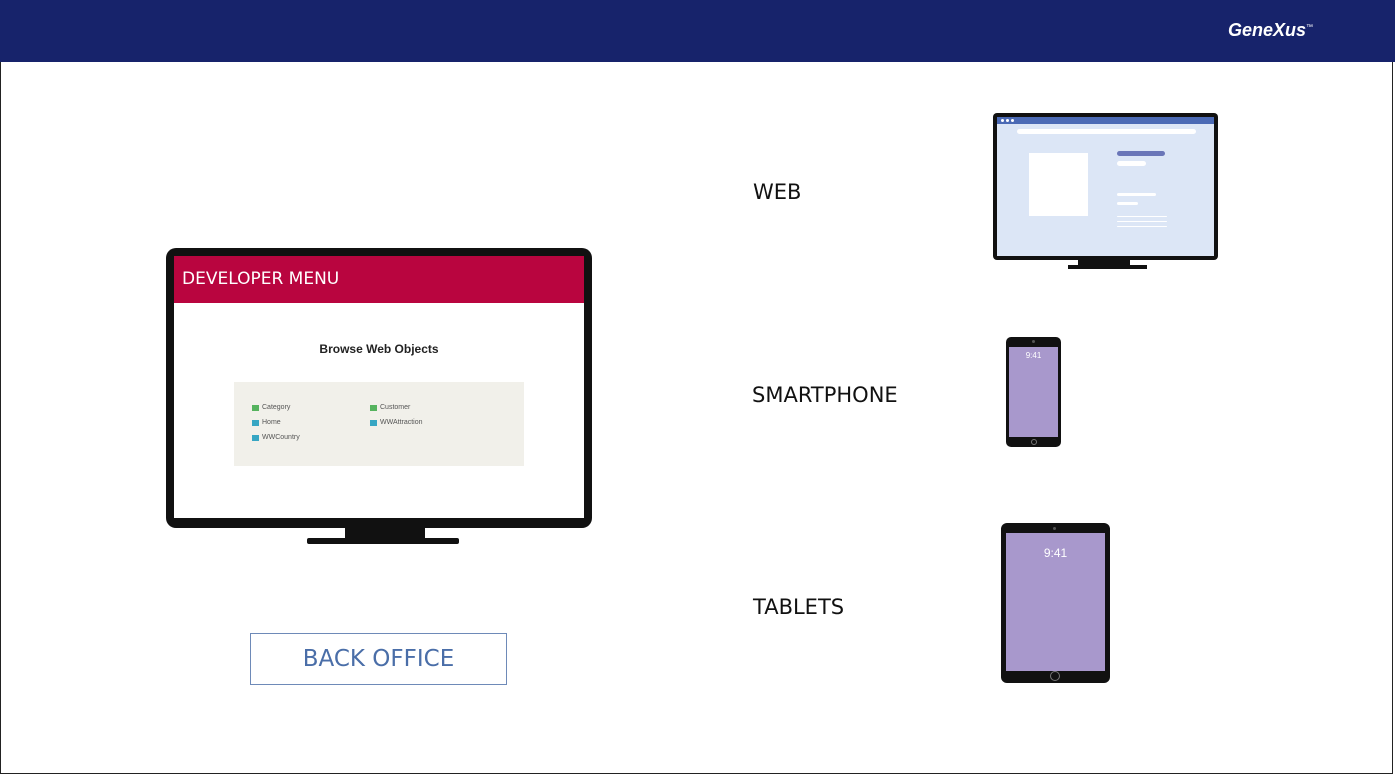 The width and height of the screenshot is (1395, 776). Describe the element at coordinates (1034, 442) in the screenshot. I see `phone-home-button` at that location.